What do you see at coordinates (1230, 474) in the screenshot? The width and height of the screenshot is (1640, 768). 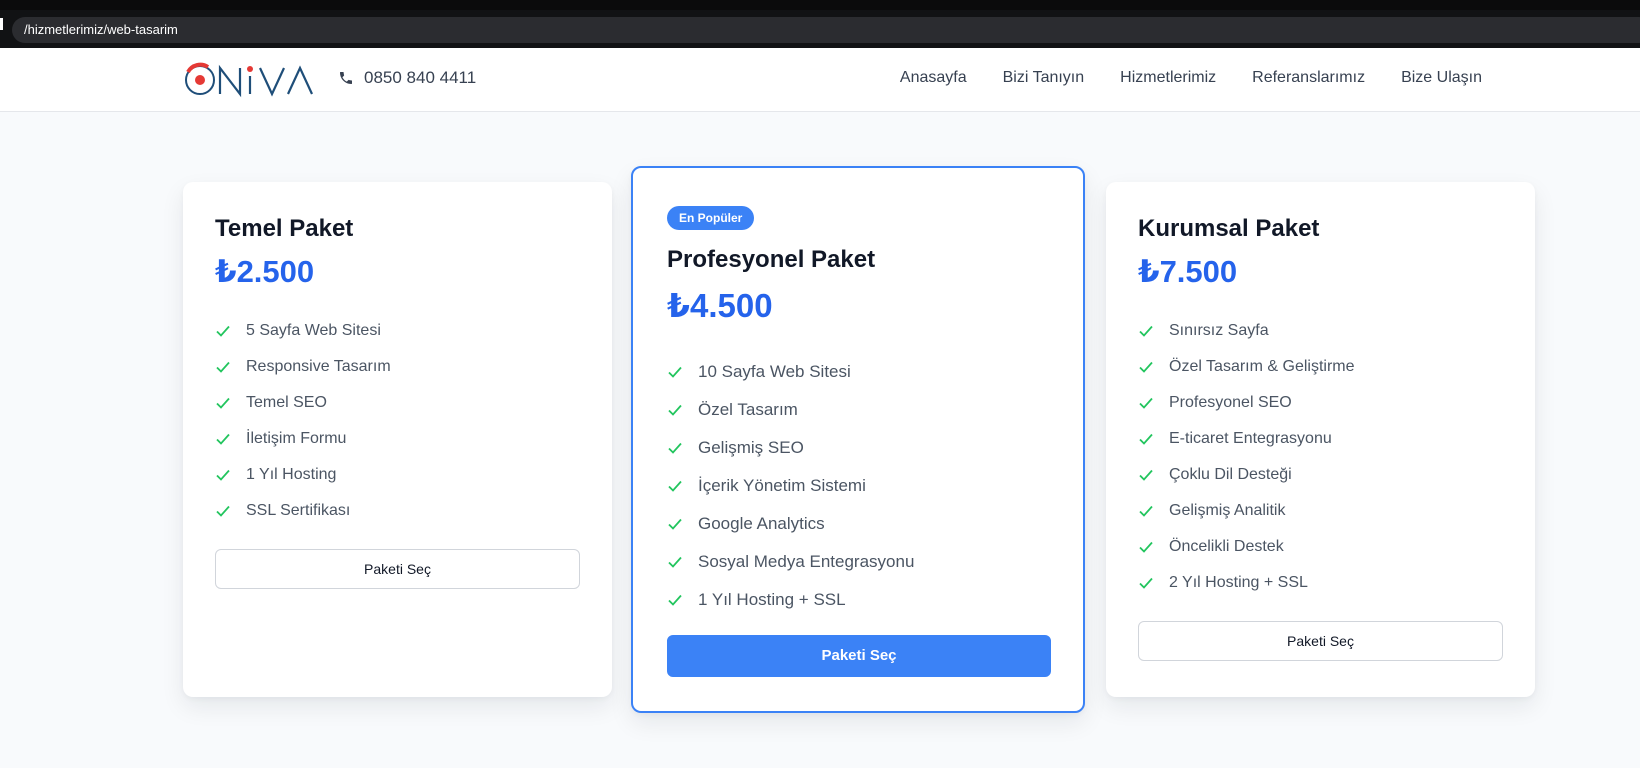 I see `feature-label: Çoklu Dil Desteği` at bounding box center [1230, 474].